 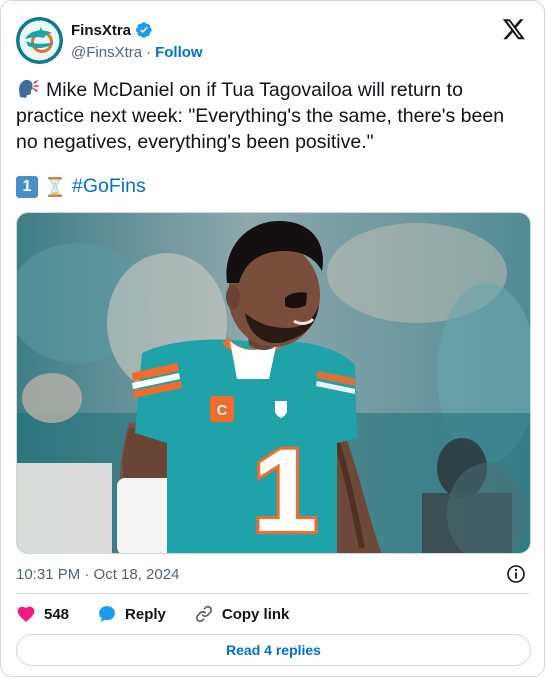 I want to click on captain-patch-text: C, so click(x=222, y=410).